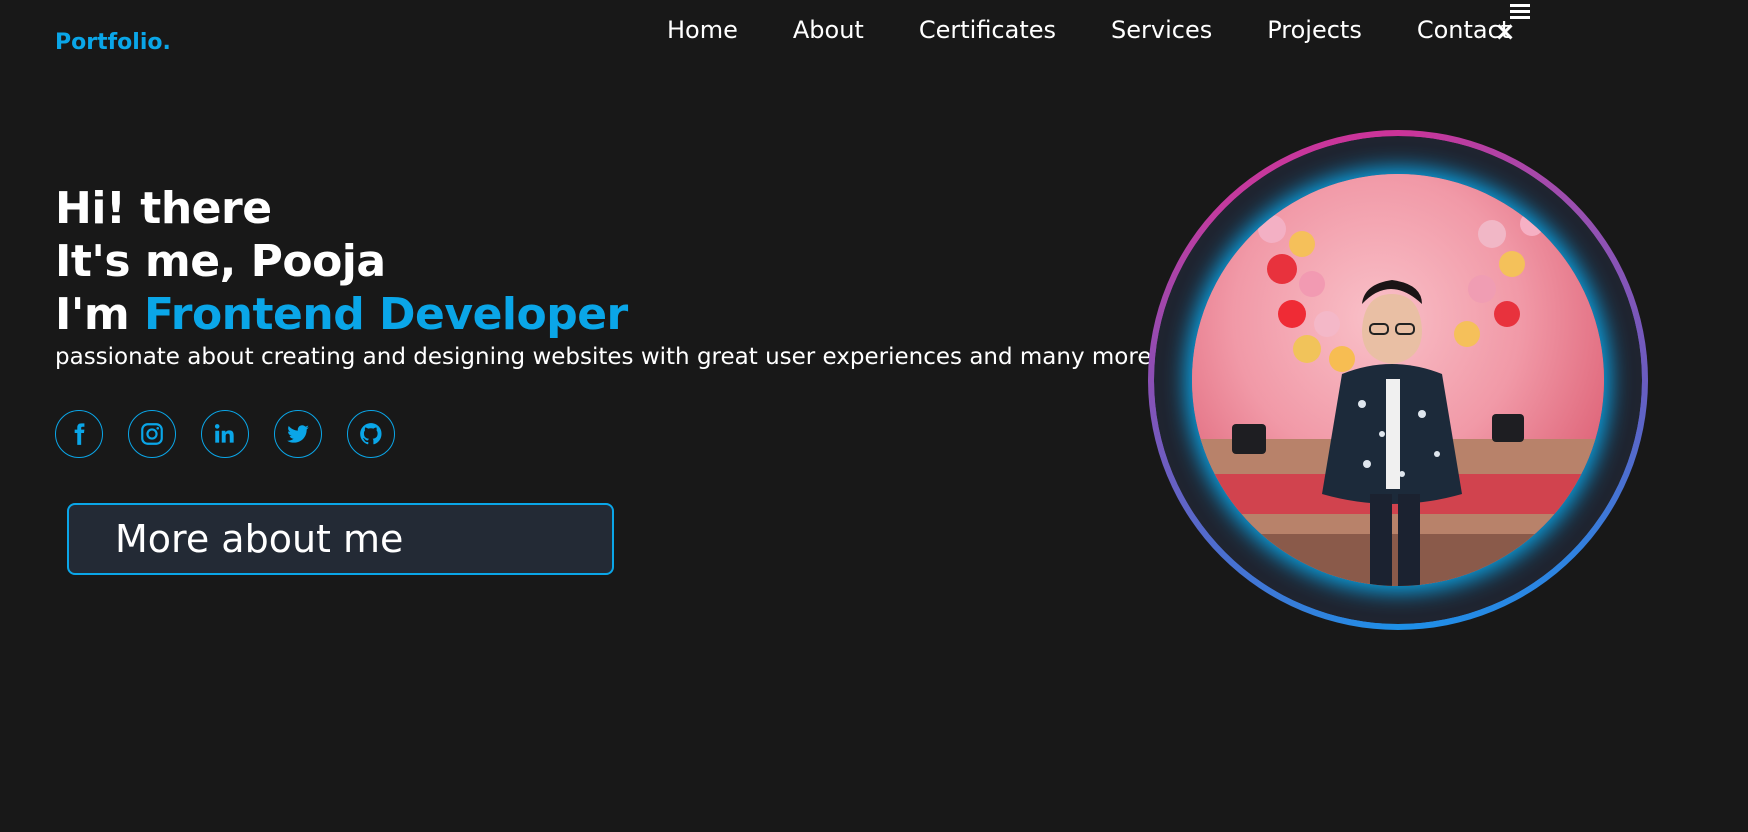  I want to click on nav-about: About, so click(828, 30).